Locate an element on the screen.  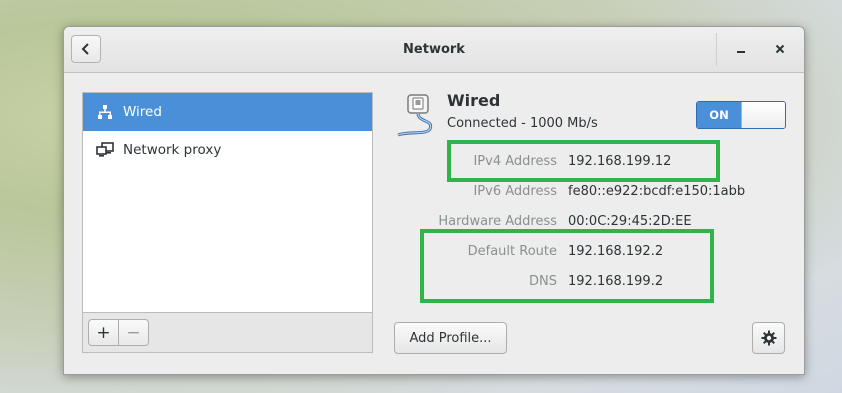
back-button is located at coordinates (86, 49).